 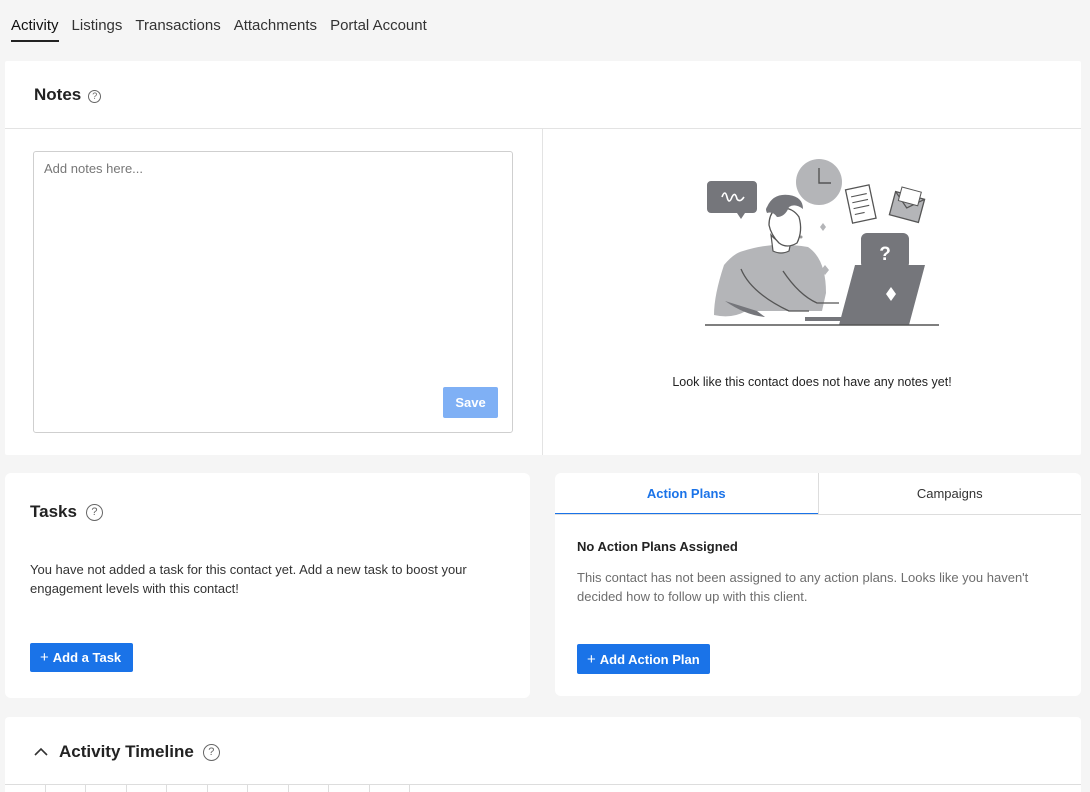 What do you see at coordinates (87, 657) in the screenshot?
I see `add-task-label: Add a Task` at bounding box center [87, 657].